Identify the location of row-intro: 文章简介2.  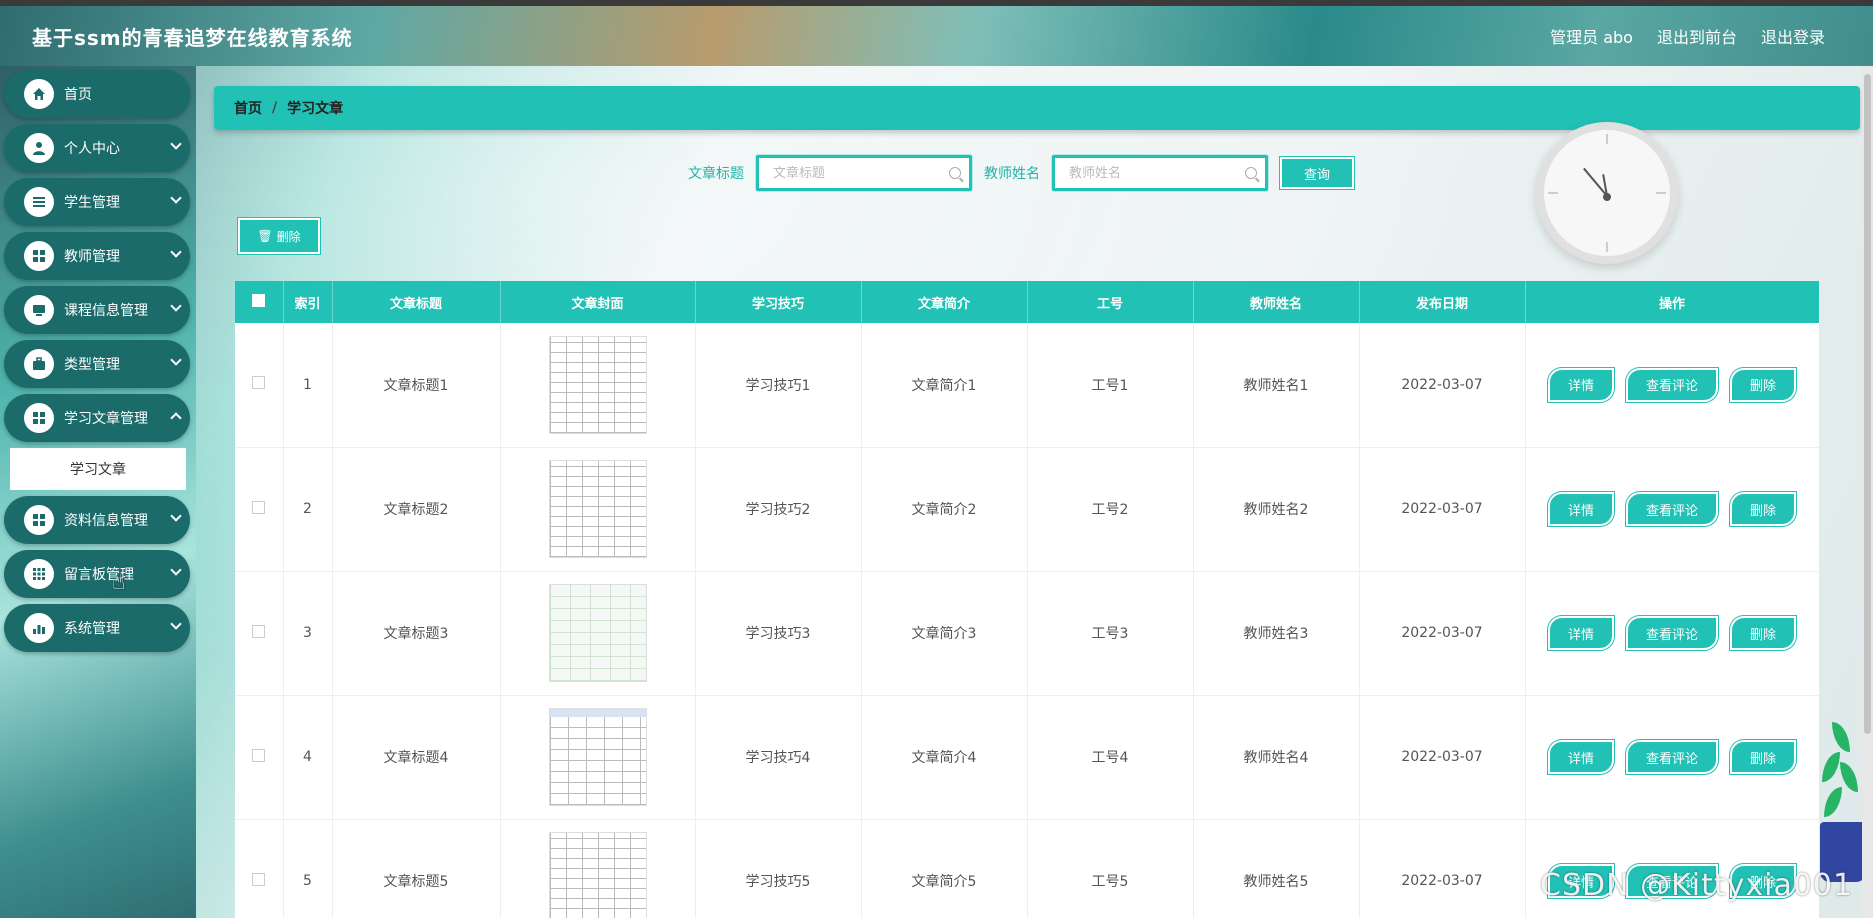
(944, 509).